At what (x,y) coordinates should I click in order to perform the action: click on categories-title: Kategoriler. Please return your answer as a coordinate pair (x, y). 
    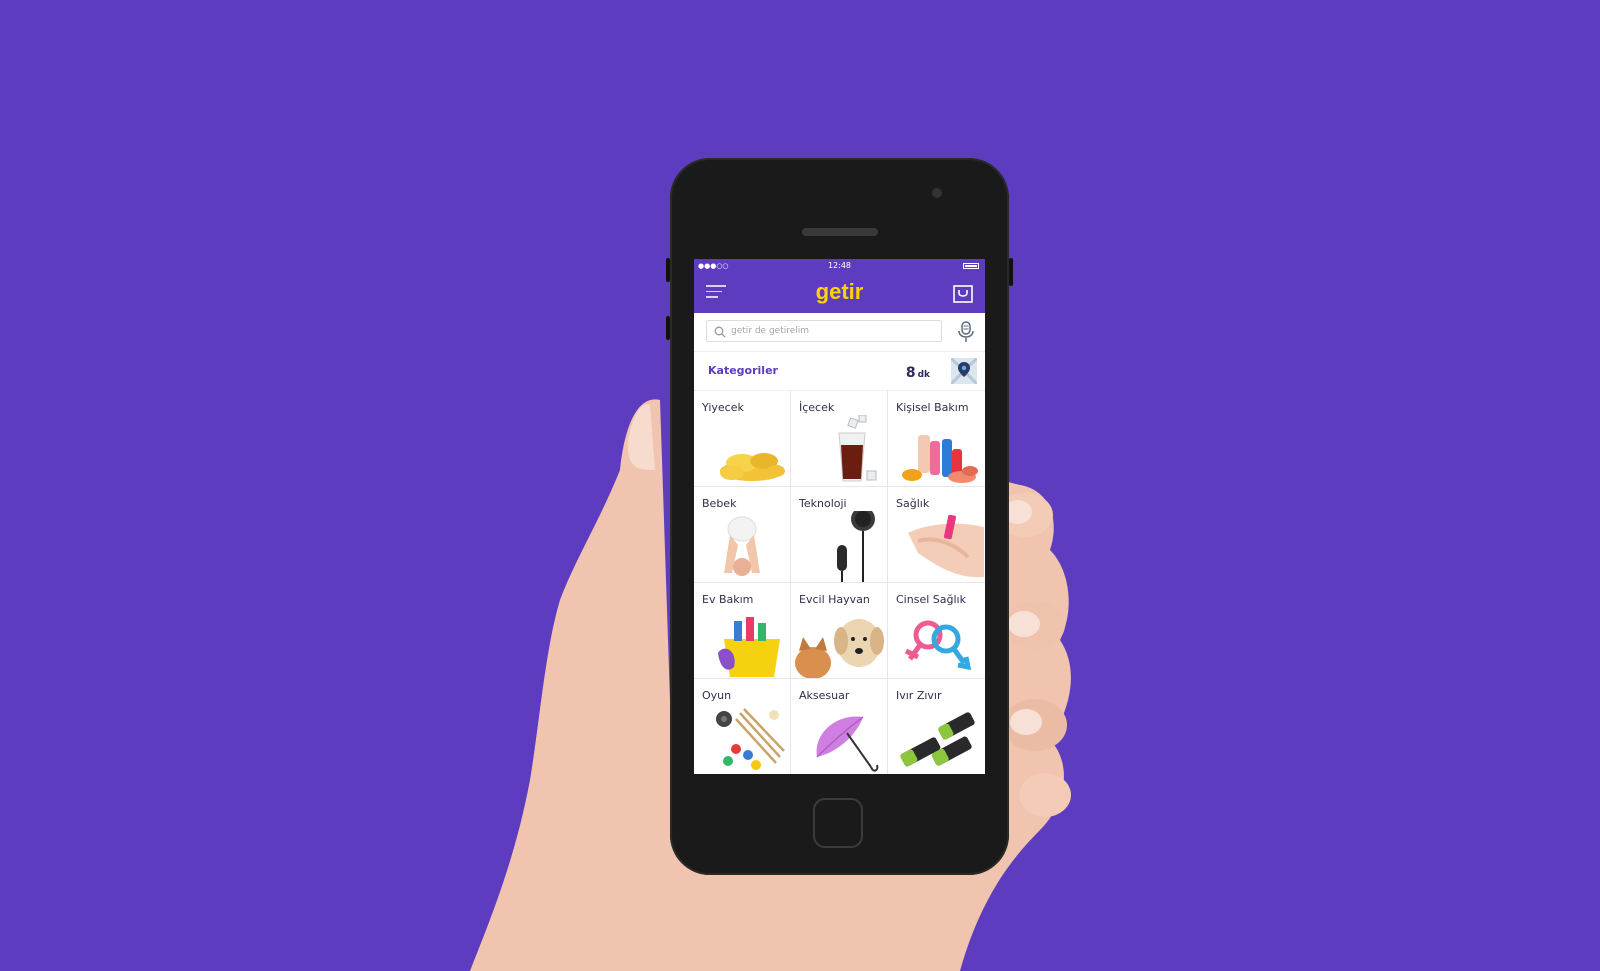
    Looking at the image, I should click on (743, 370).